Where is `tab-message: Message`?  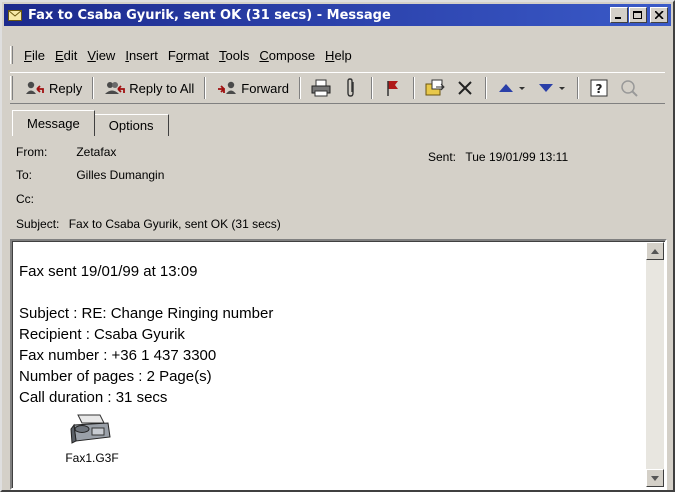 tab-message: Message is located at coordinates (53, 123).